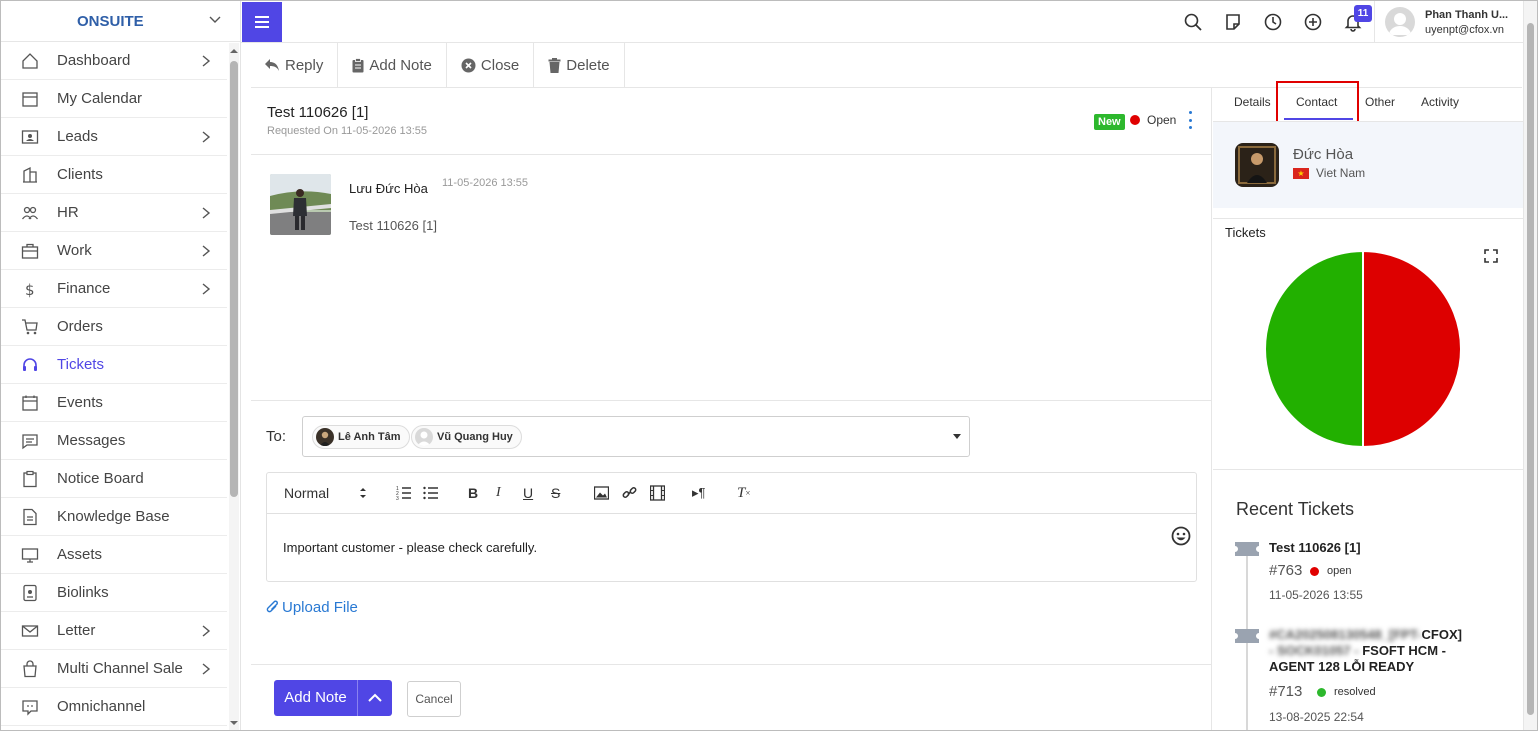 Image resolution: width=1538 pixels, height=731 pixels. Describe the element at coordinates (272, 606) in the screenshot. I see `paperclip-icon` at that location.